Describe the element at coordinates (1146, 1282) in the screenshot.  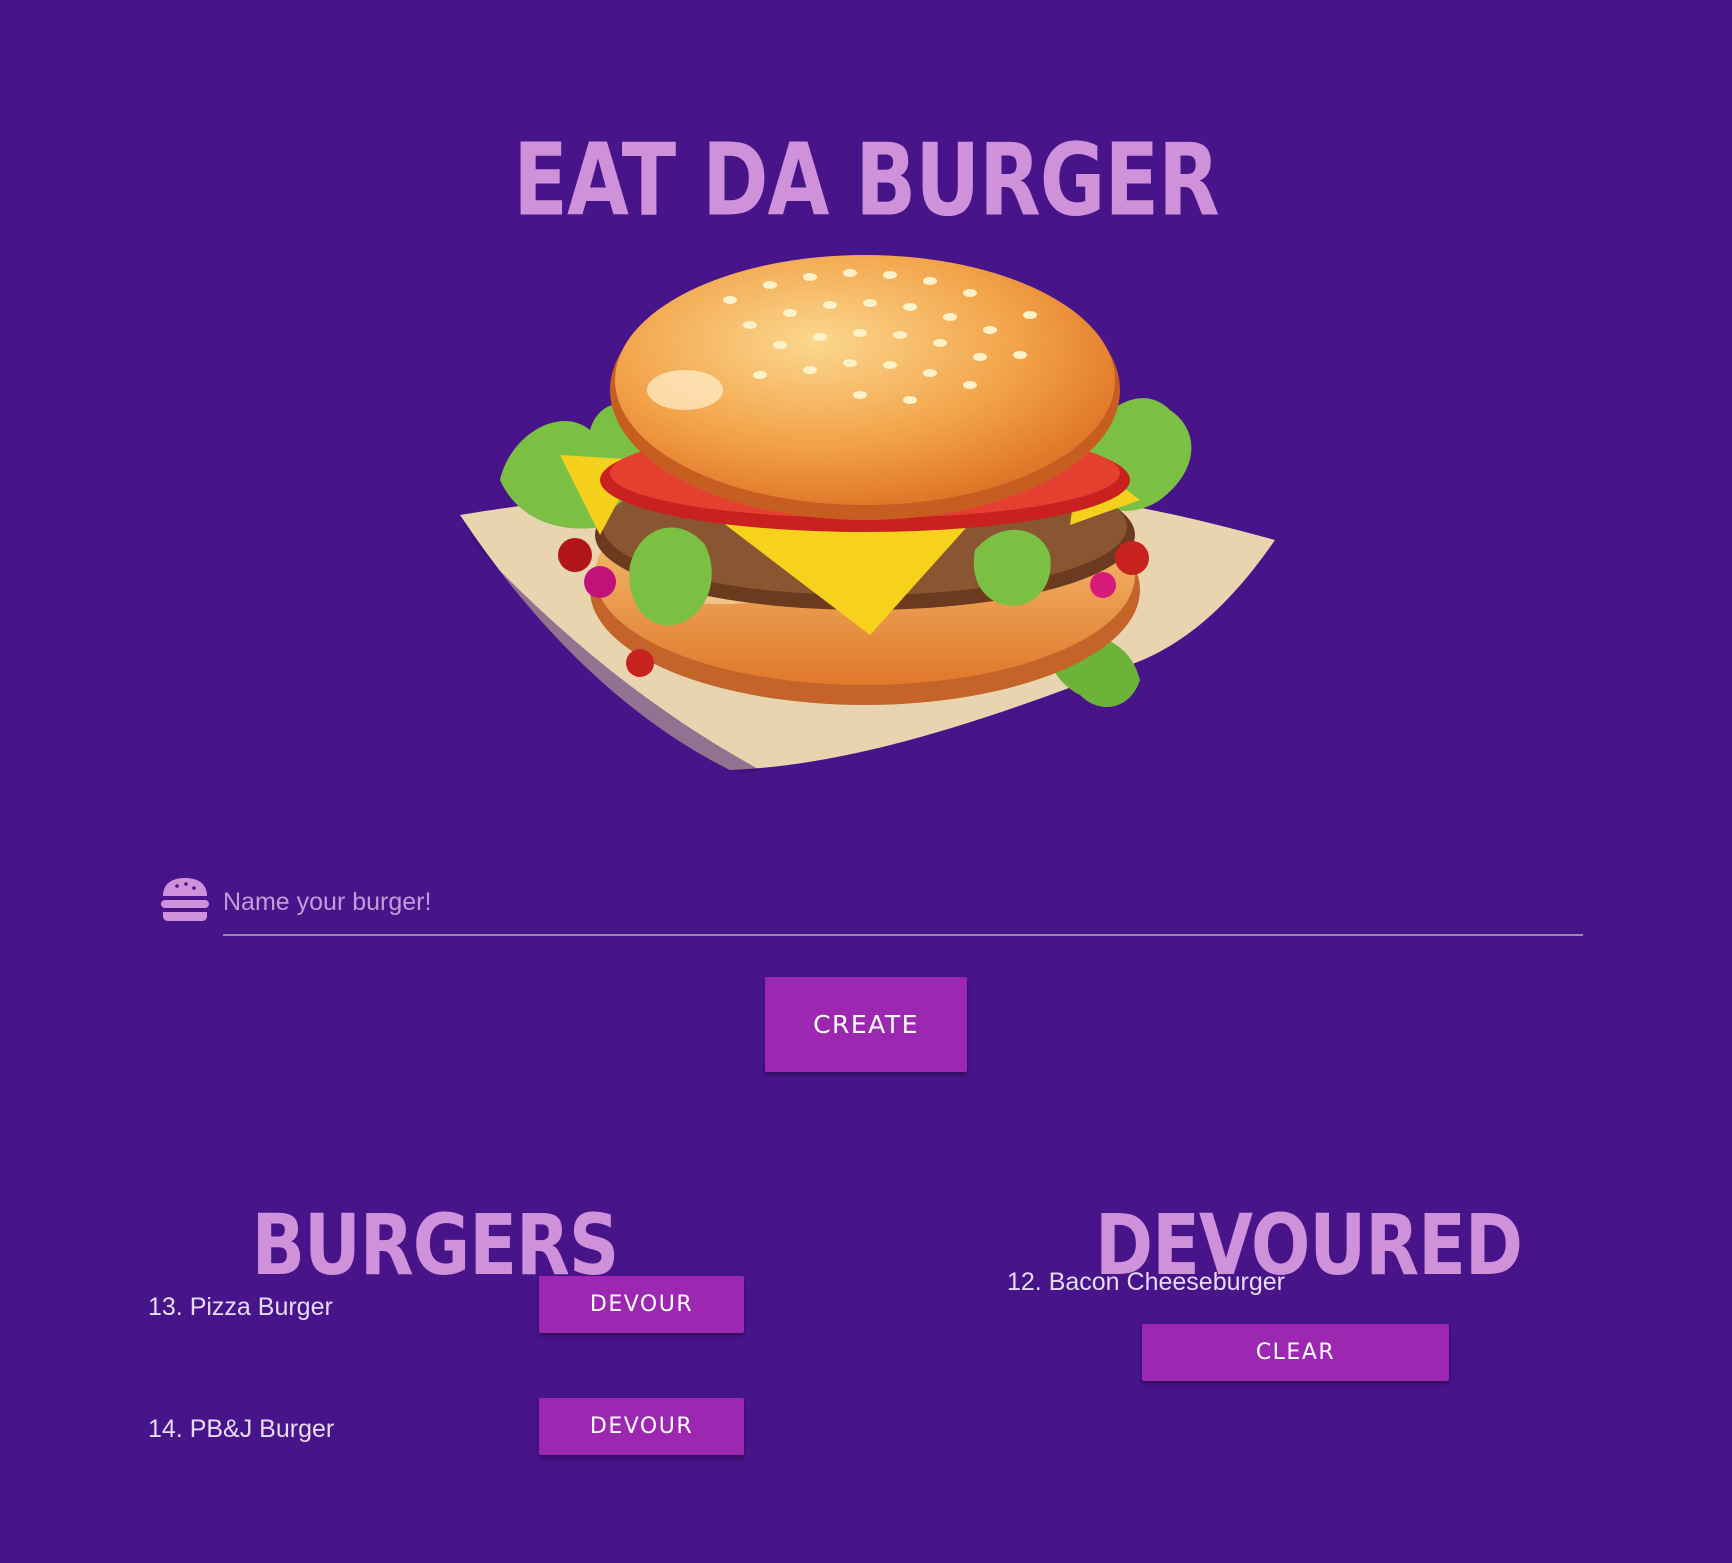
I see `devoured-item-label: 12. Bacon Cheeseburger` at that location.